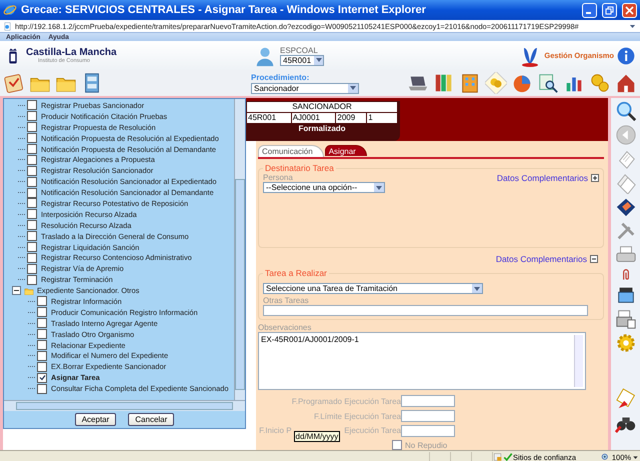 Image resolution: width=640 pixels, height=461 pixels. Describe the element at coordinates (588, 13) in the screenshot. I see `minimize-icon` at that location.